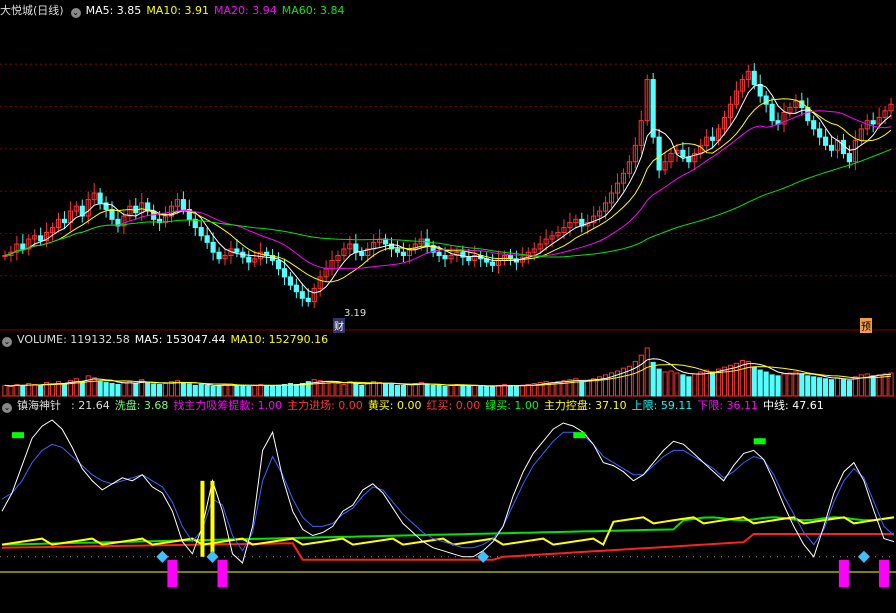  Describe the element at coordinates (866, 325) in the screenshot. I see `forecast-tag: 预` at that location.